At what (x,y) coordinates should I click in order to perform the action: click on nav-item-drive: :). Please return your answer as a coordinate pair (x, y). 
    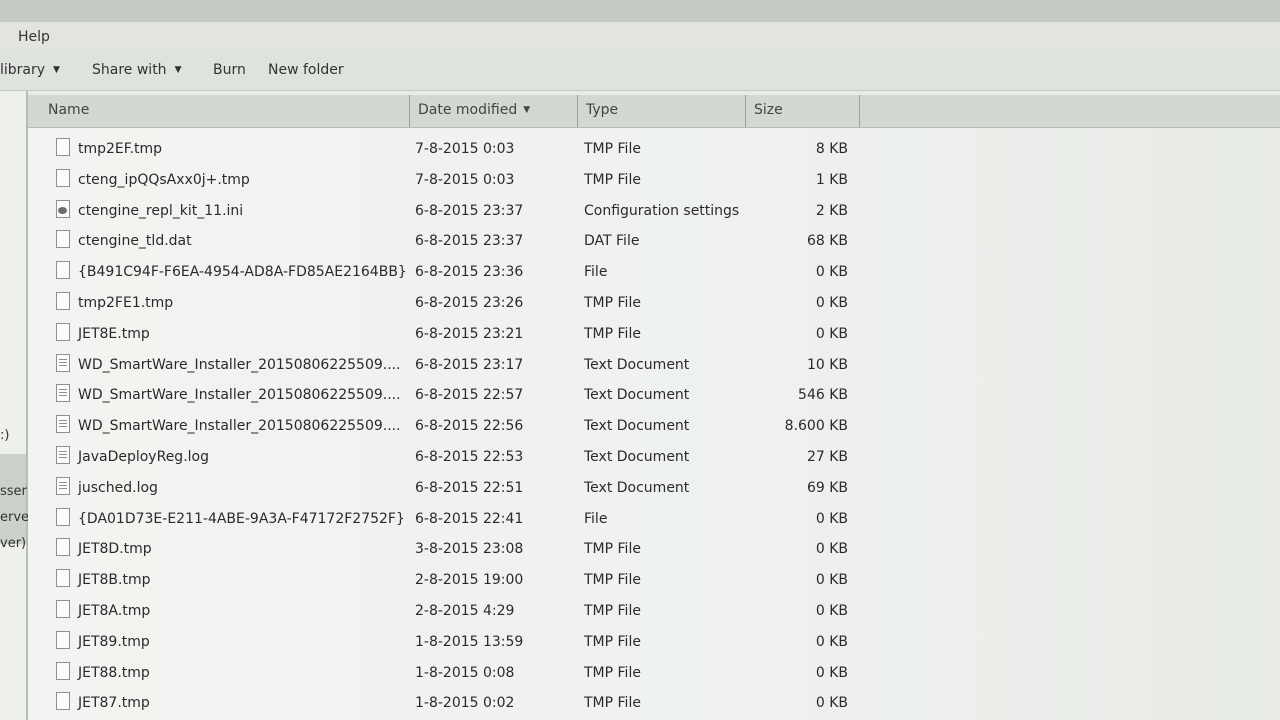
    Looking at the image, I should click on (4, 435).